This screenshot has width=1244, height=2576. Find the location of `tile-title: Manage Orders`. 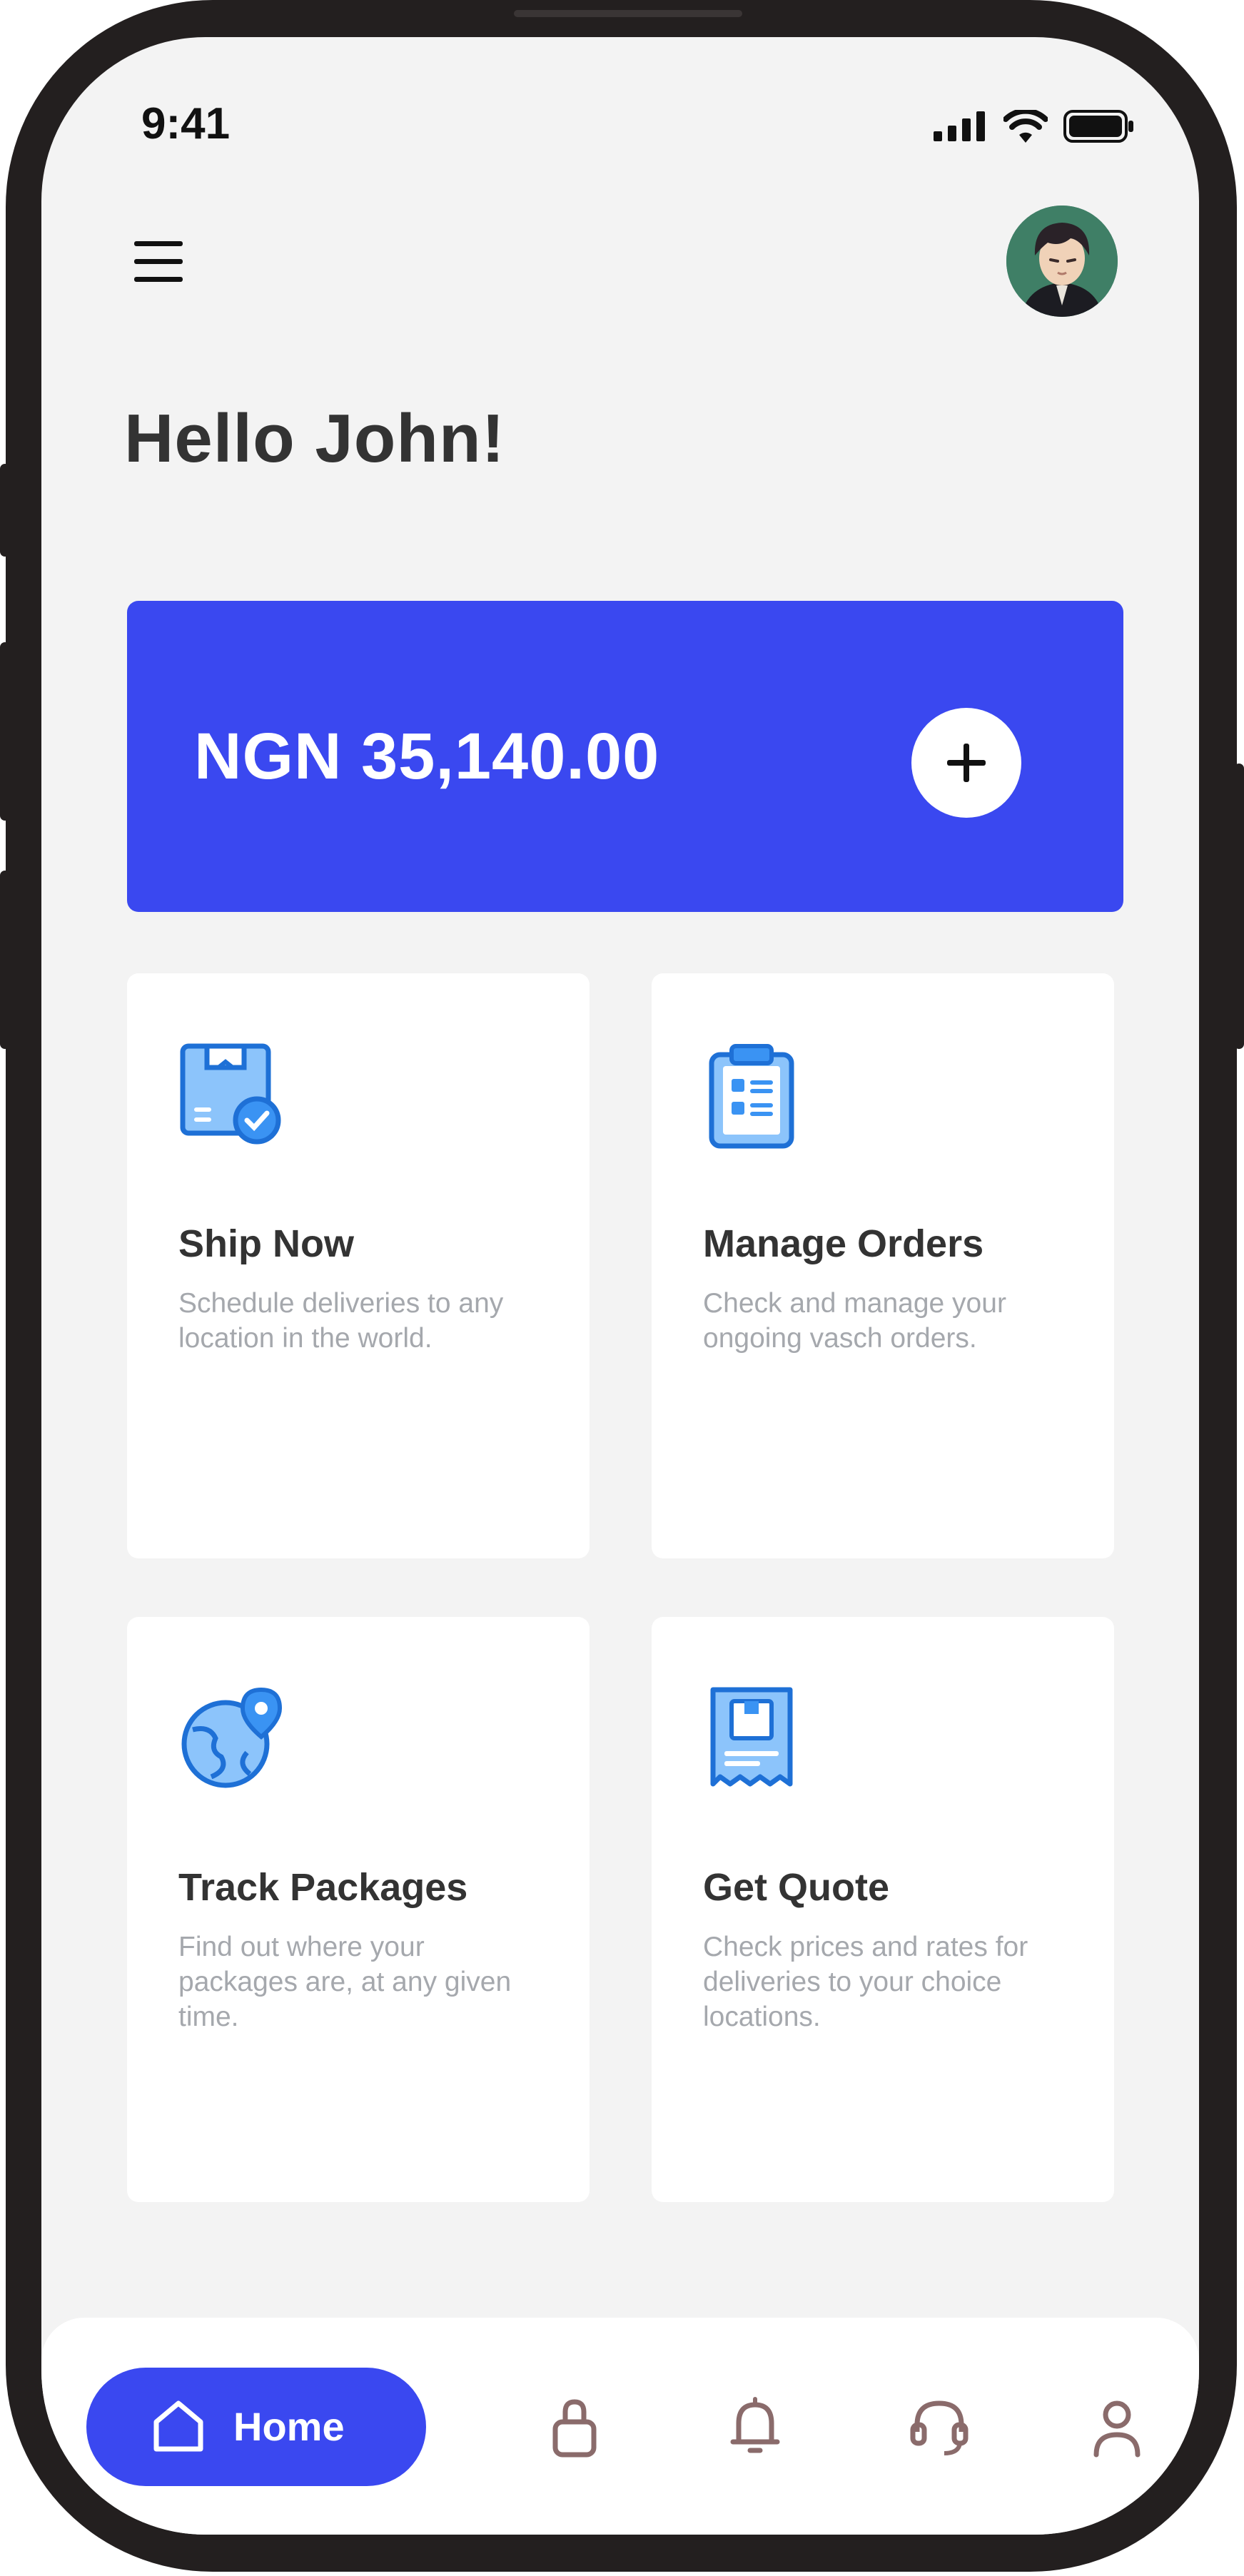

tile-title: Manage Orders is located at coordinates (844, 1243).